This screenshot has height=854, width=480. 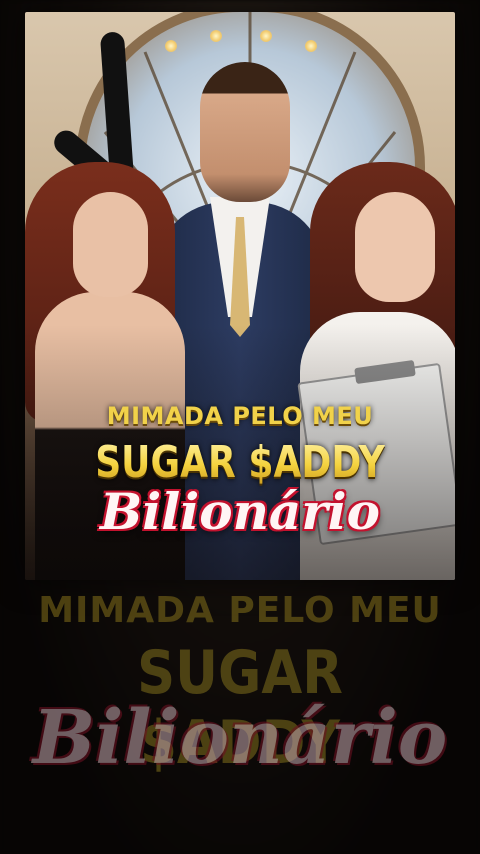 I want to click on title-line-2: SUGAR $ADDY, so click(x=240, y=462).